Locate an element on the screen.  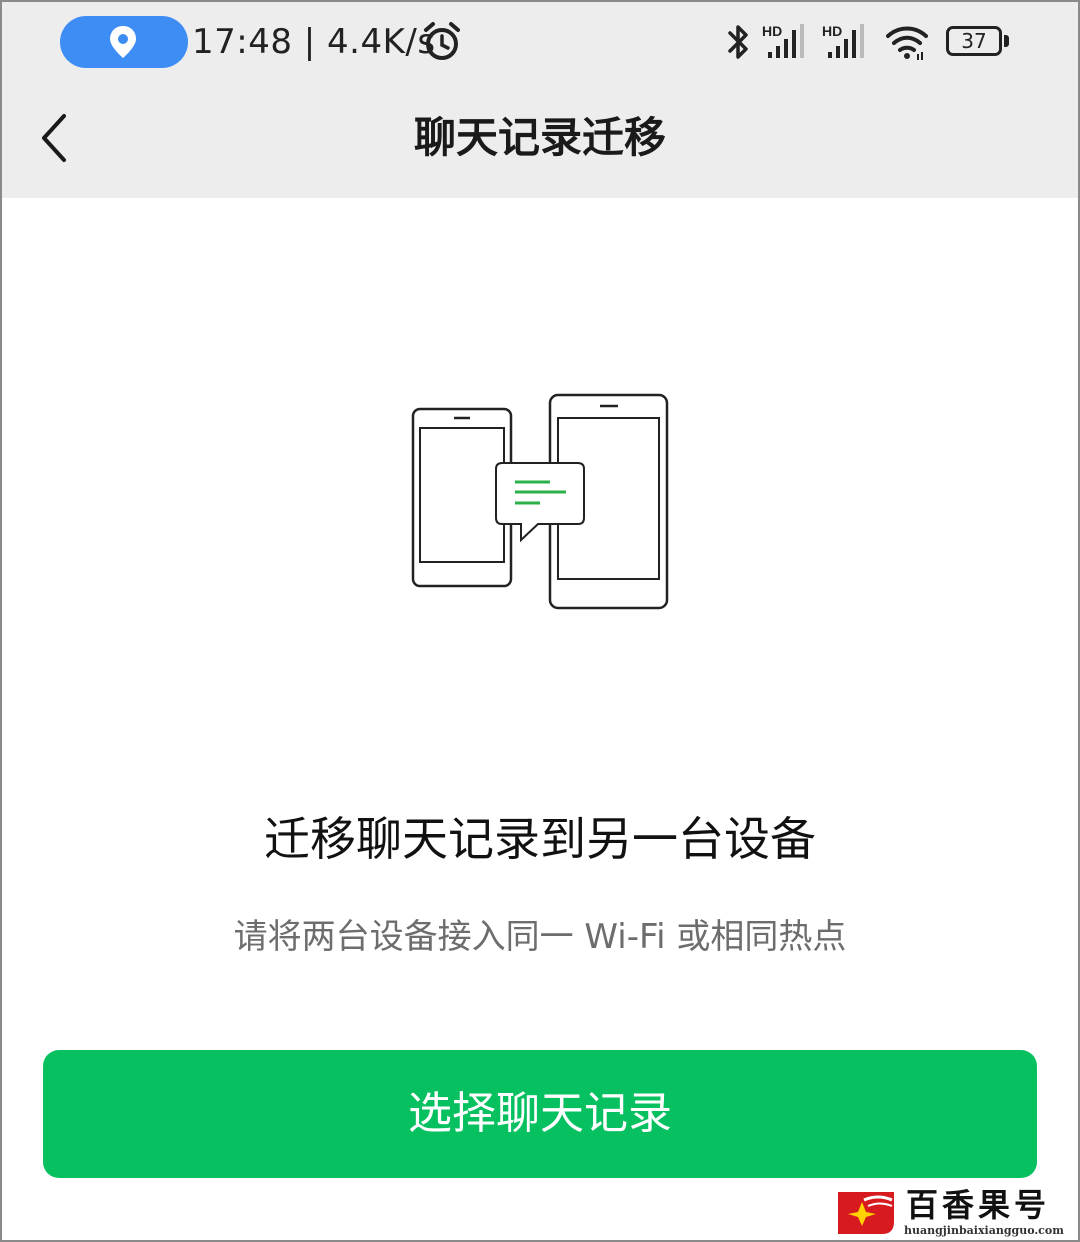
location-indicator is located at coordinates (124, 42).